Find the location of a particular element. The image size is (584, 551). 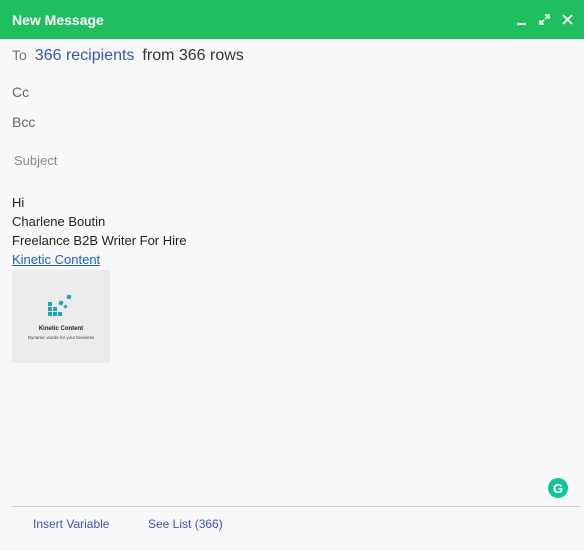

recipients-source: from 366 rows is located at coordinates (193, 55).